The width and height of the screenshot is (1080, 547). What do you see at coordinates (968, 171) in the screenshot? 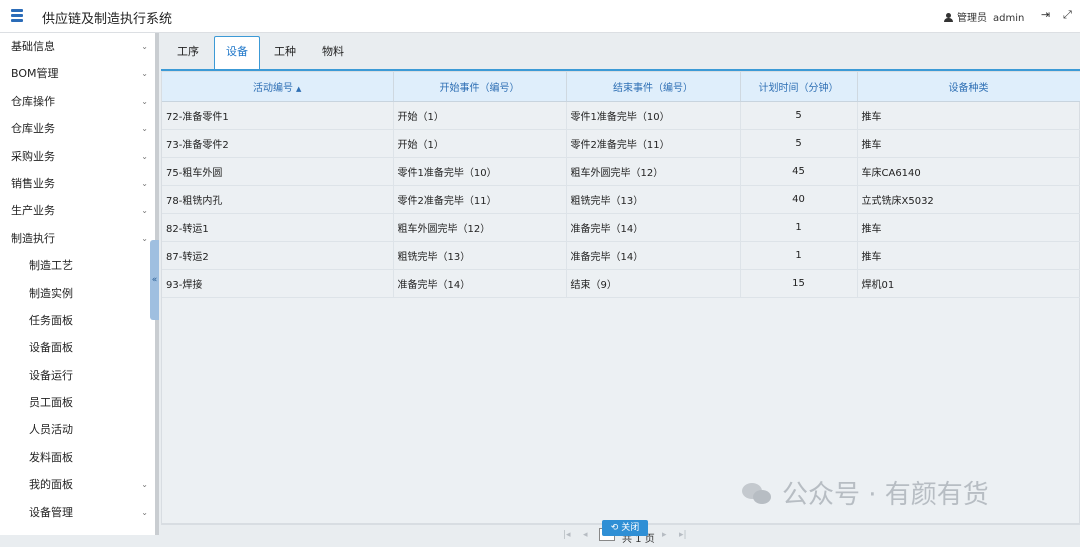
I see `table-cell: 车床CA6140` at bounding box center [968, 171].